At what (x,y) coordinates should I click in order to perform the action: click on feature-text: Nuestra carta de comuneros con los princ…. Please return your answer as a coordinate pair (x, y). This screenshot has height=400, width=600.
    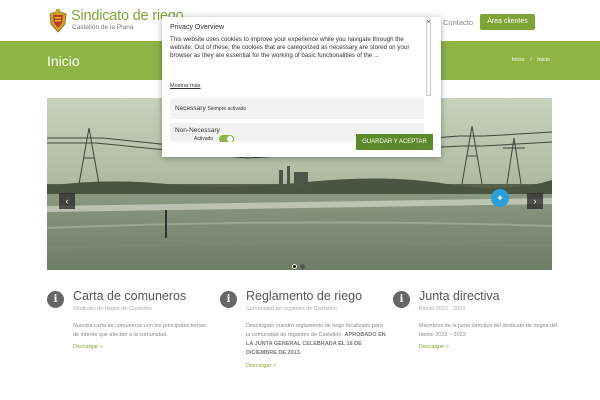
    Looking at the image, I should click on (139, 330).